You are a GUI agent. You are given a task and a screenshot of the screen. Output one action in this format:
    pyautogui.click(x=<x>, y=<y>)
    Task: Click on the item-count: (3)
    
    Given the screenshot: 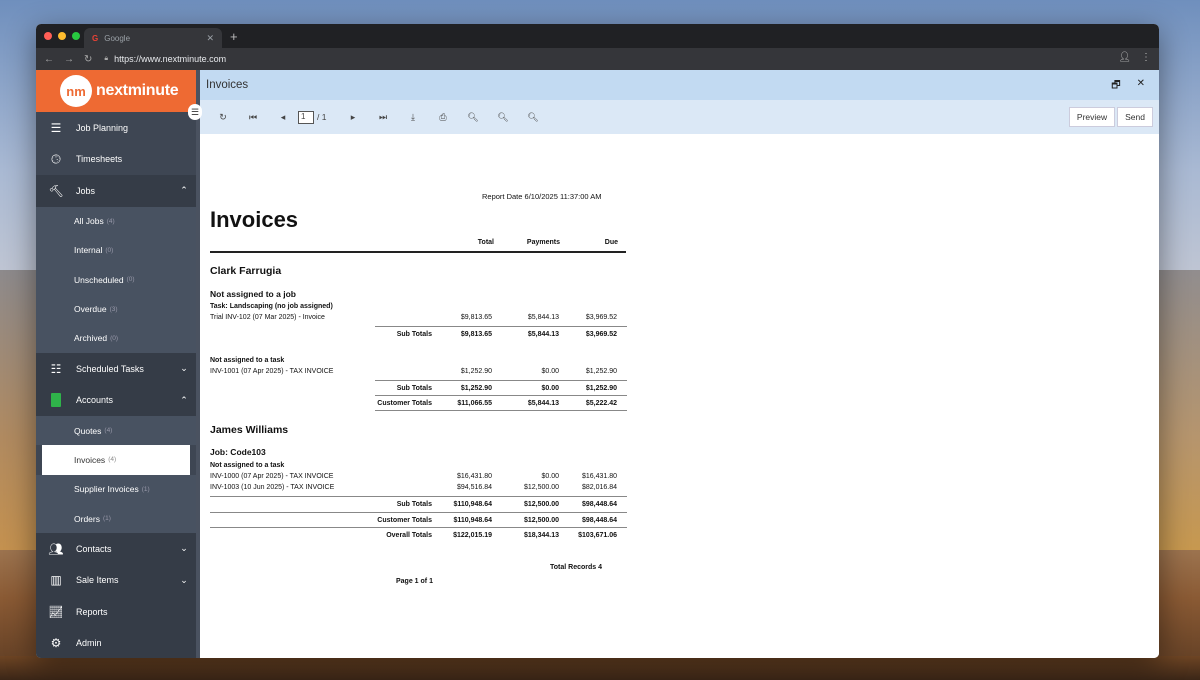 What is the action you would take?
    pyautogui.click(x=113, y=309)
    